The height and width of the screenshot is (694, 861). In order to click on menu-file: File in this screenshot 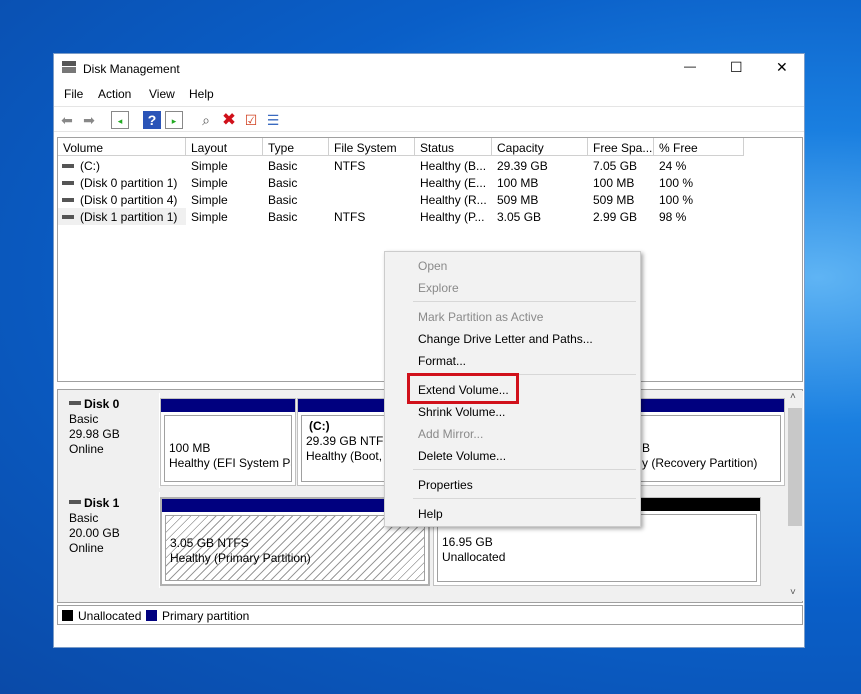, I will do `click(73, 94)`.